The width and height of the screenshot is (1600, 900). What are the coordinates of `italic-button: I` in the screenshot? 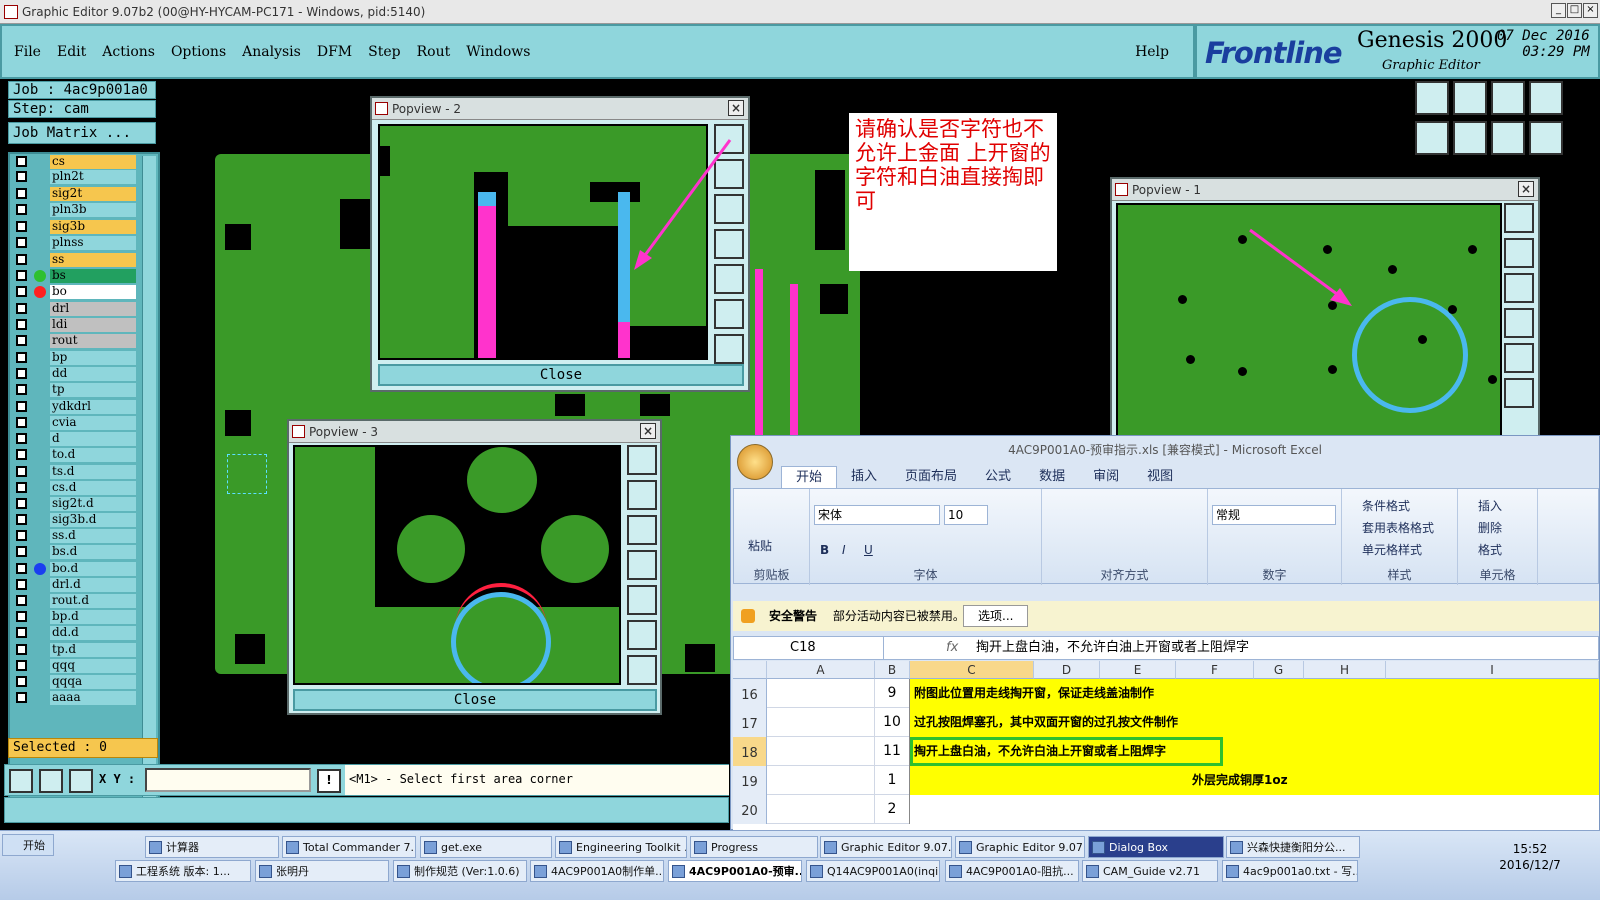 It's located at (844, 550).